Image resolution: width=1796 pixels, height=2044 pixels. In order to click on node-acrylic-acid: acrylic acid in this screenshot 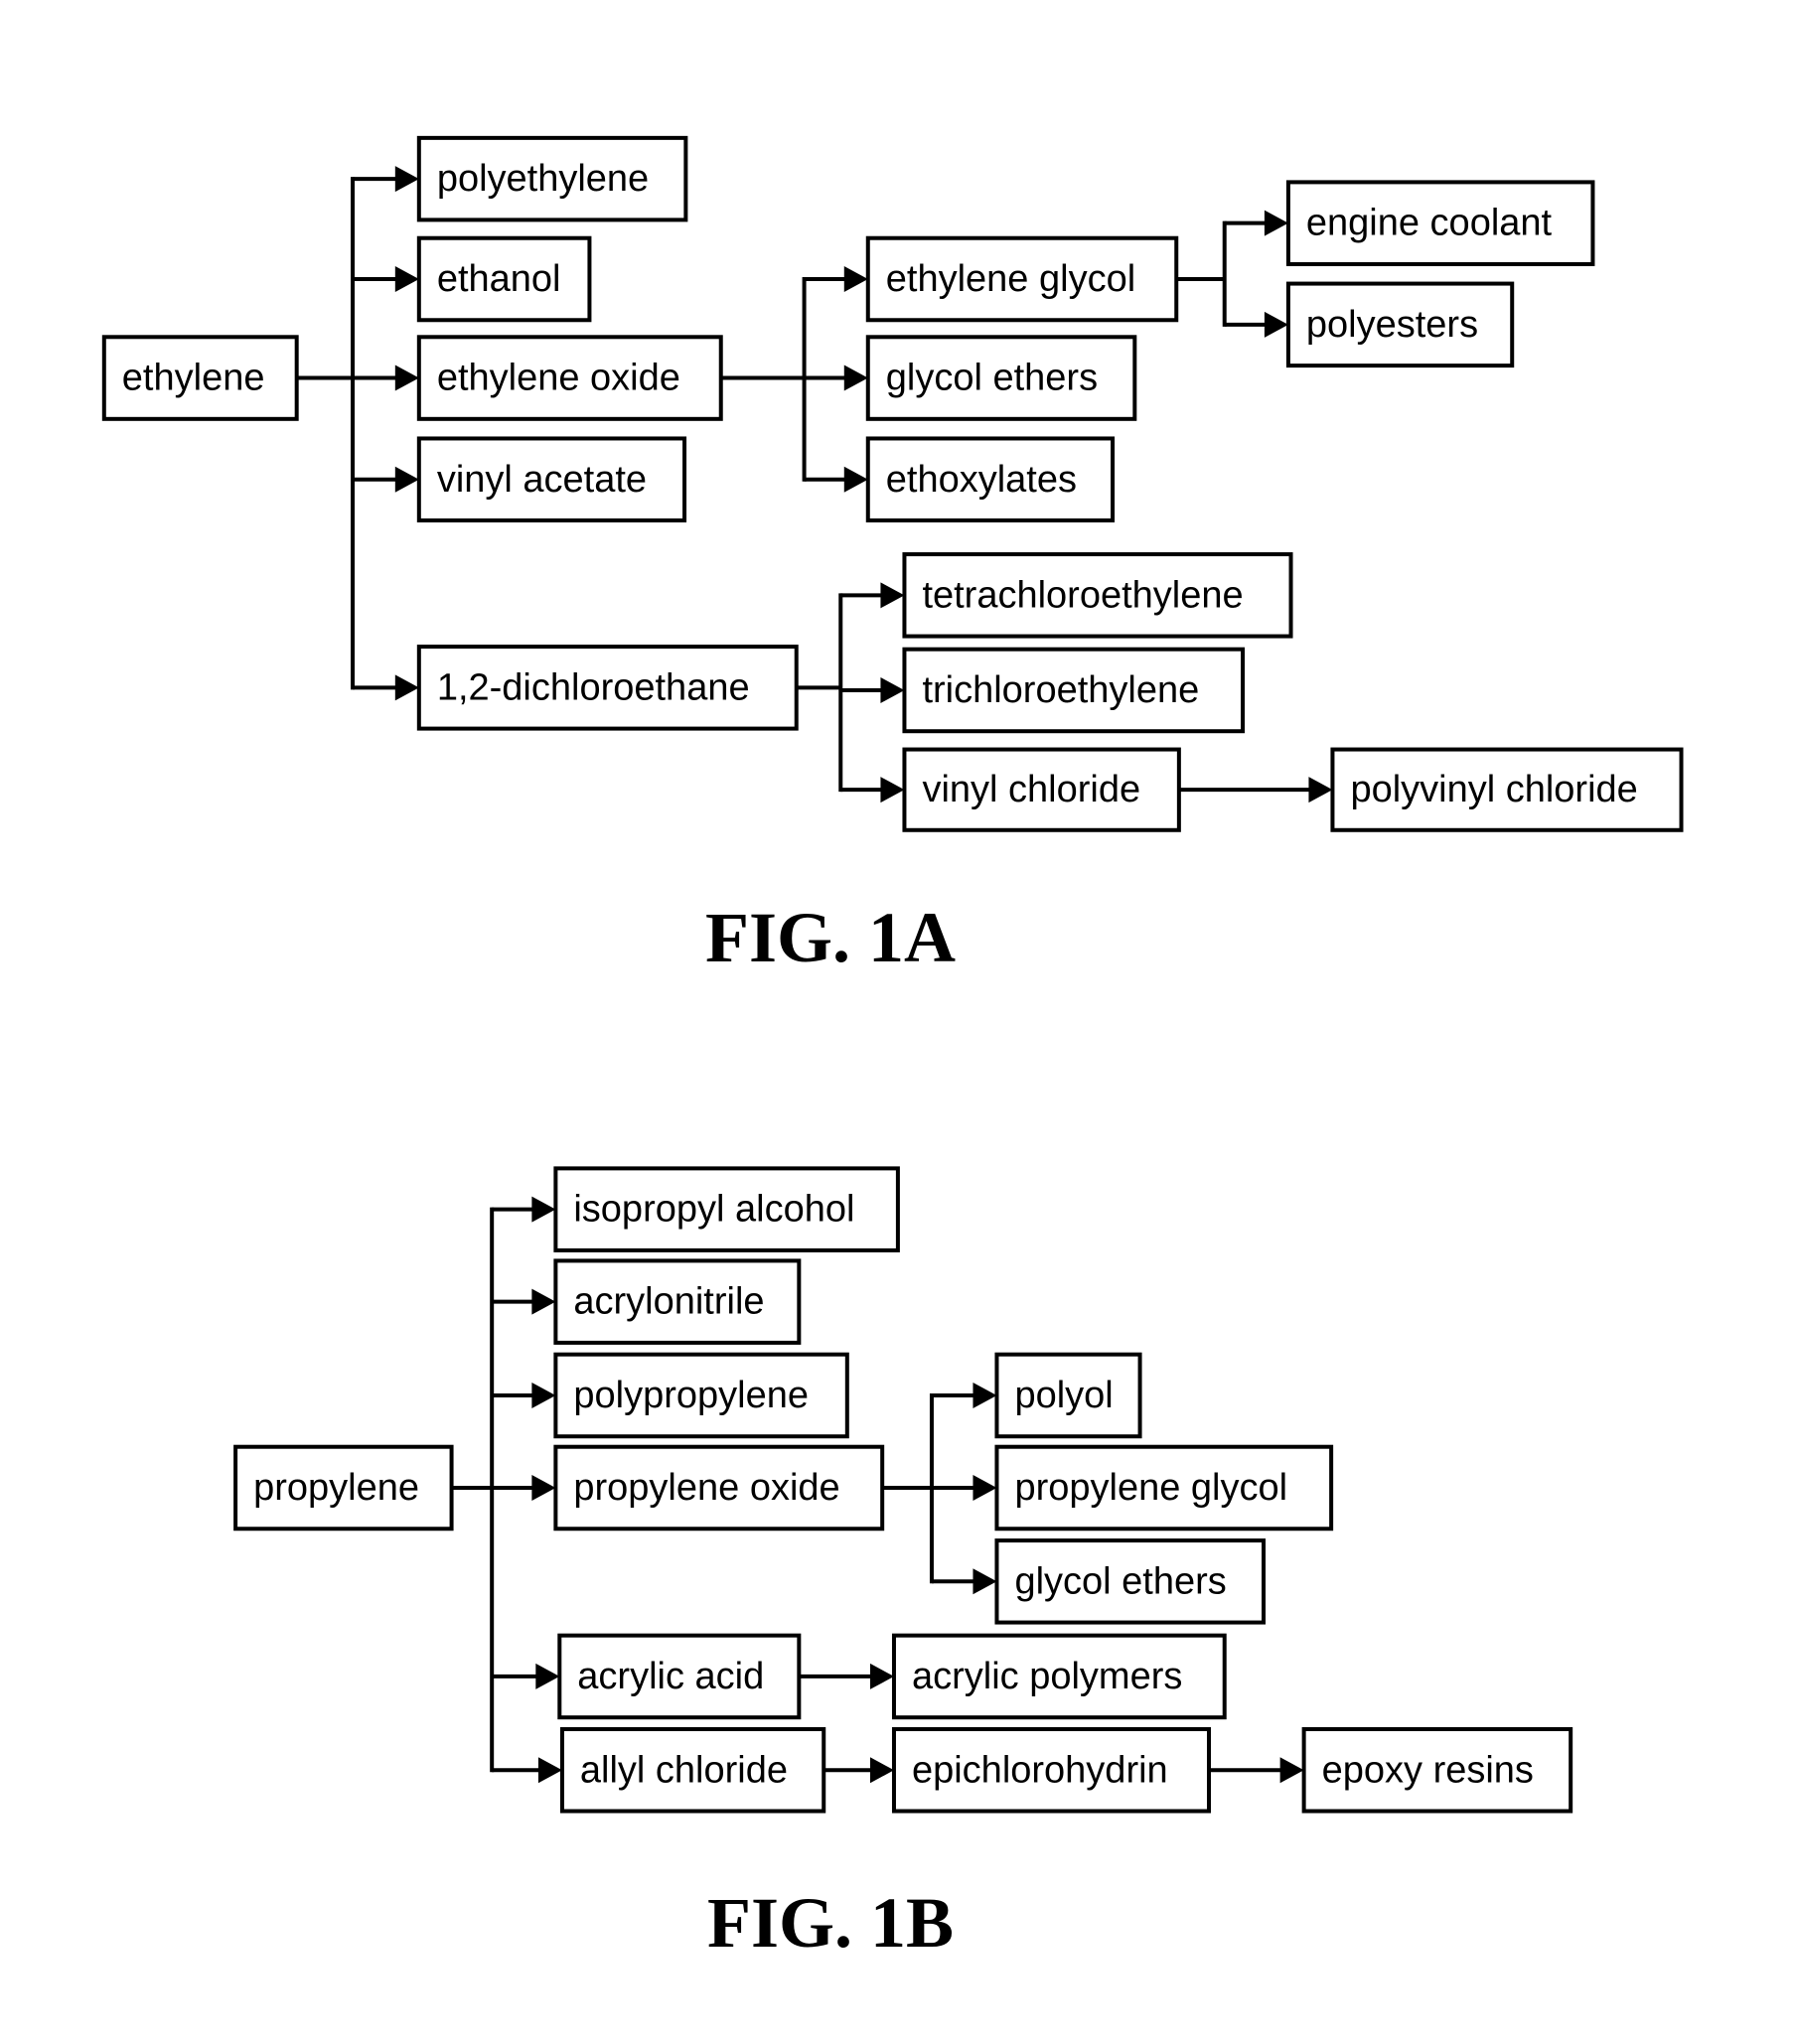, I will do `click(680, 1676)`.